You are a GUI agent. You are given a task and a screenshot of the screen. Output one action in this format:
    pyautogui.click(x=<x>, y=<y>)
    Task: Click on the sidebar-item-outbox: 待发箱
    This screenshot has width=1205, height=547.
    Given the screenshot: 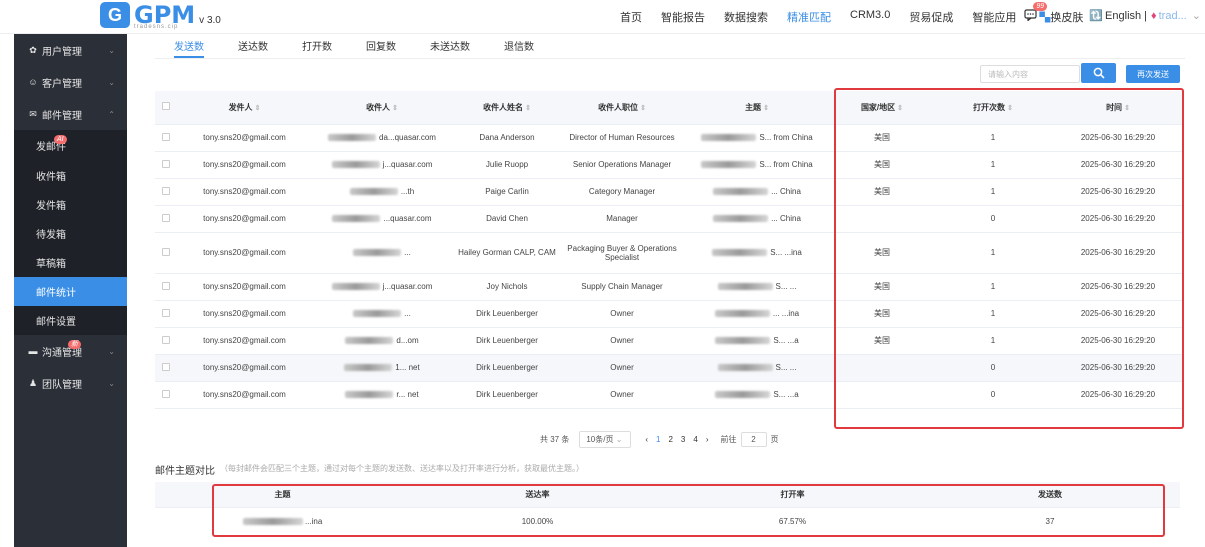 What is the action you would take?
    pyautogui.click(x=70, y=233)
    